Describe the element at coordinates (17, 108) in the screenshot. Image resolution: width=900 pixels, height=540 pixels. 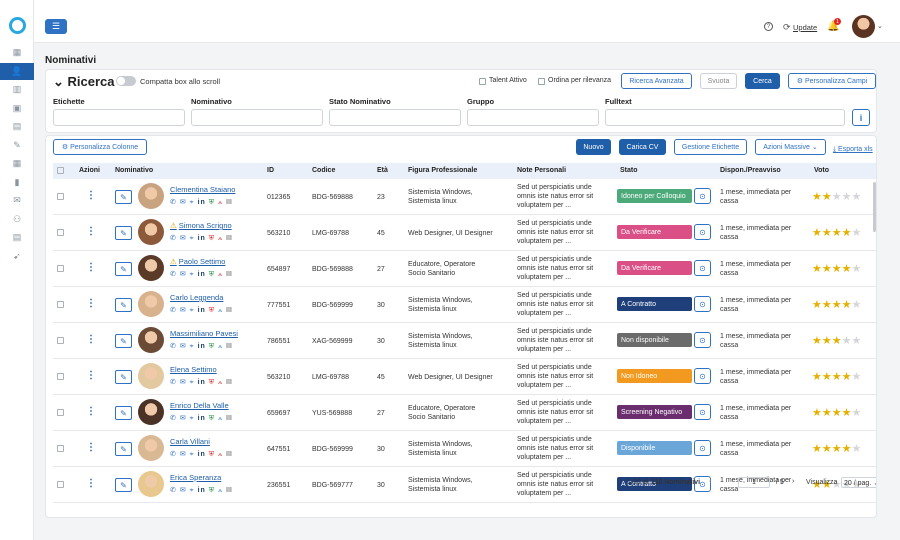
I see `chat-icon: ▣` at that location.